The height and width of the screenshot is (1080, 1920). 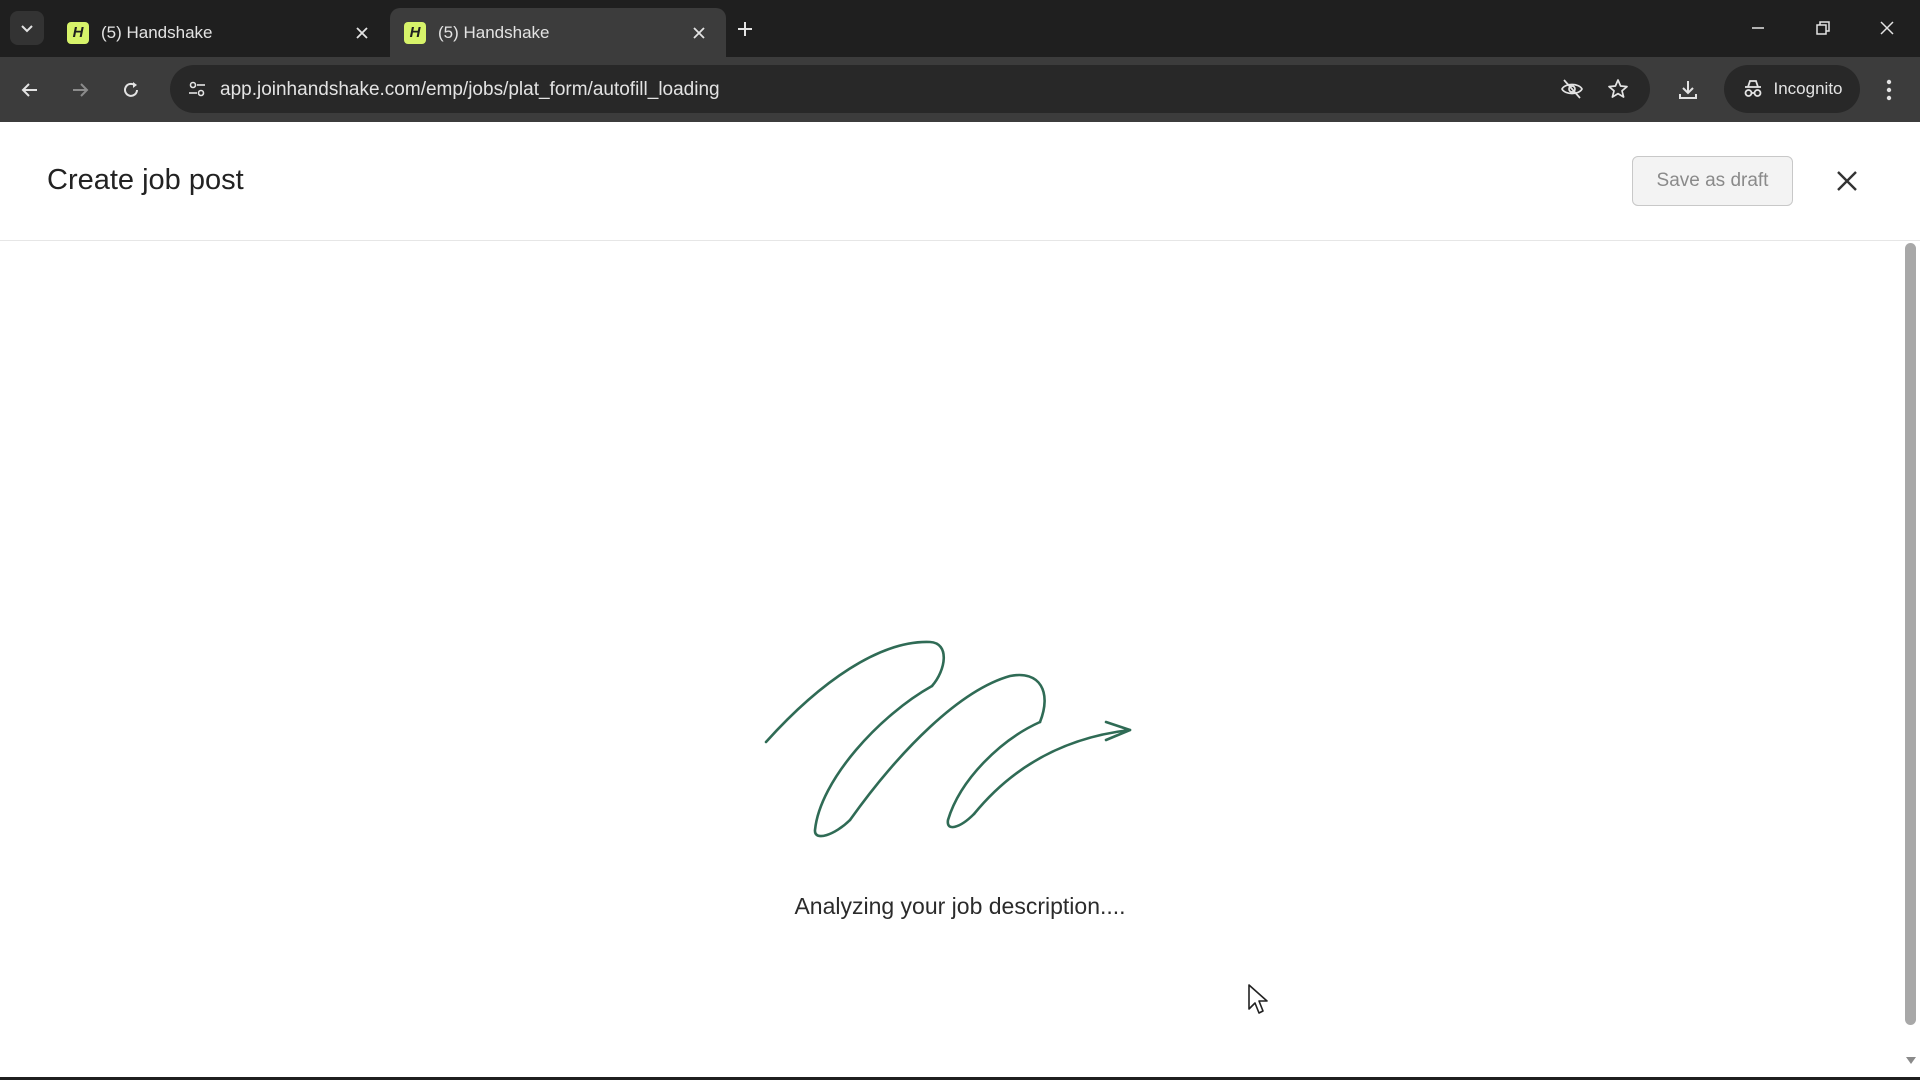 What do you see at coordinates (145, 180) in the screenshot?
I see `page-title: Create job post` at bounding box center [145, 180].